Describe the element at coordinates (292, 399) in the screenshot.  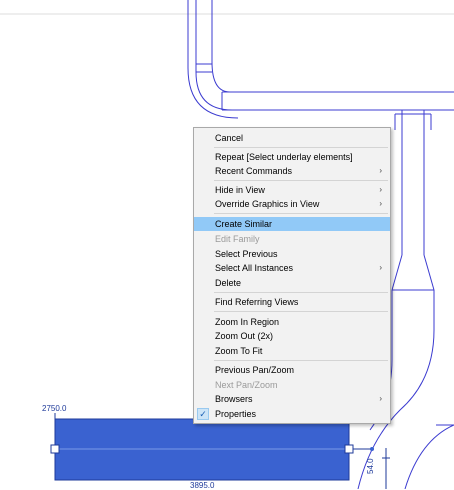
I see `menu-item-browsers: Browsers ›` at that location.